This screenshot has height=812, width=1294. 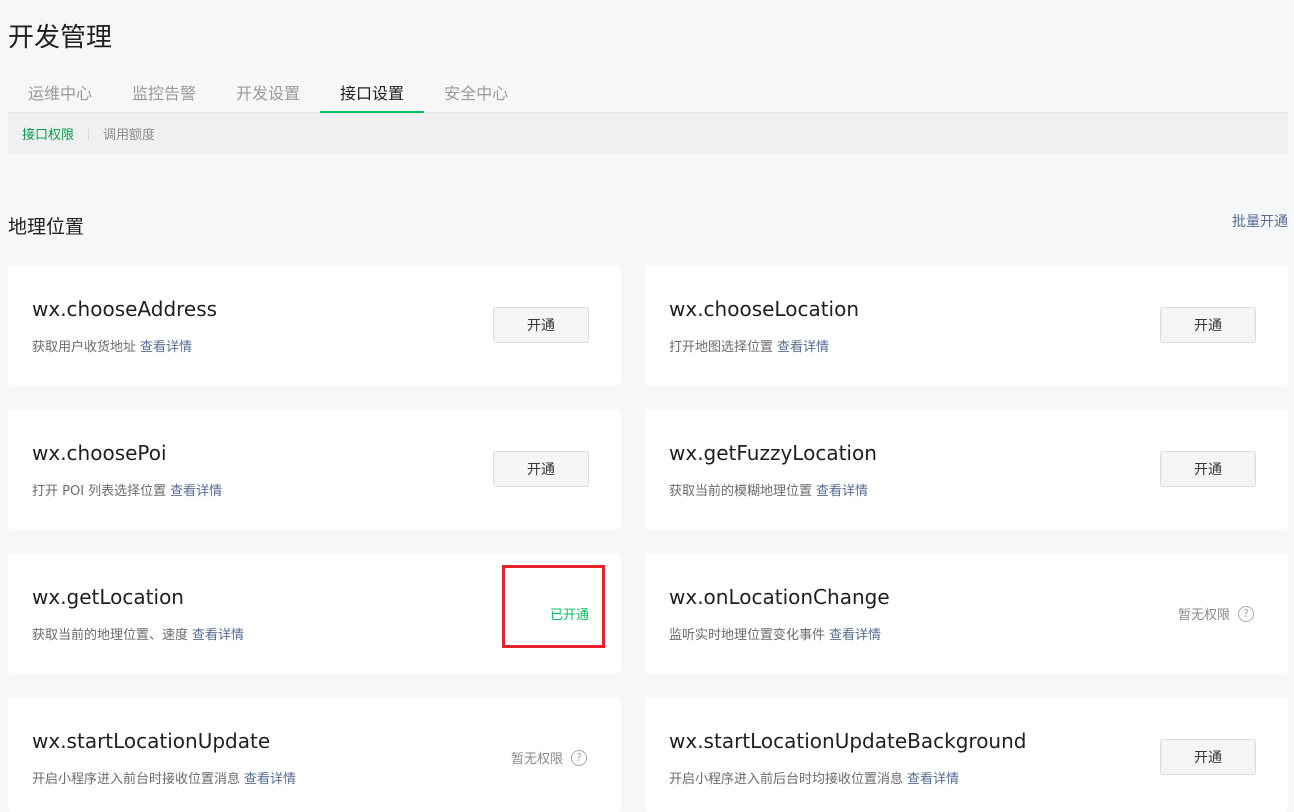 What do you see at coordinates (125, 309) in the screenshot?
I see `api-name: wx.chooseAddress` at bounding box center [125, 309].